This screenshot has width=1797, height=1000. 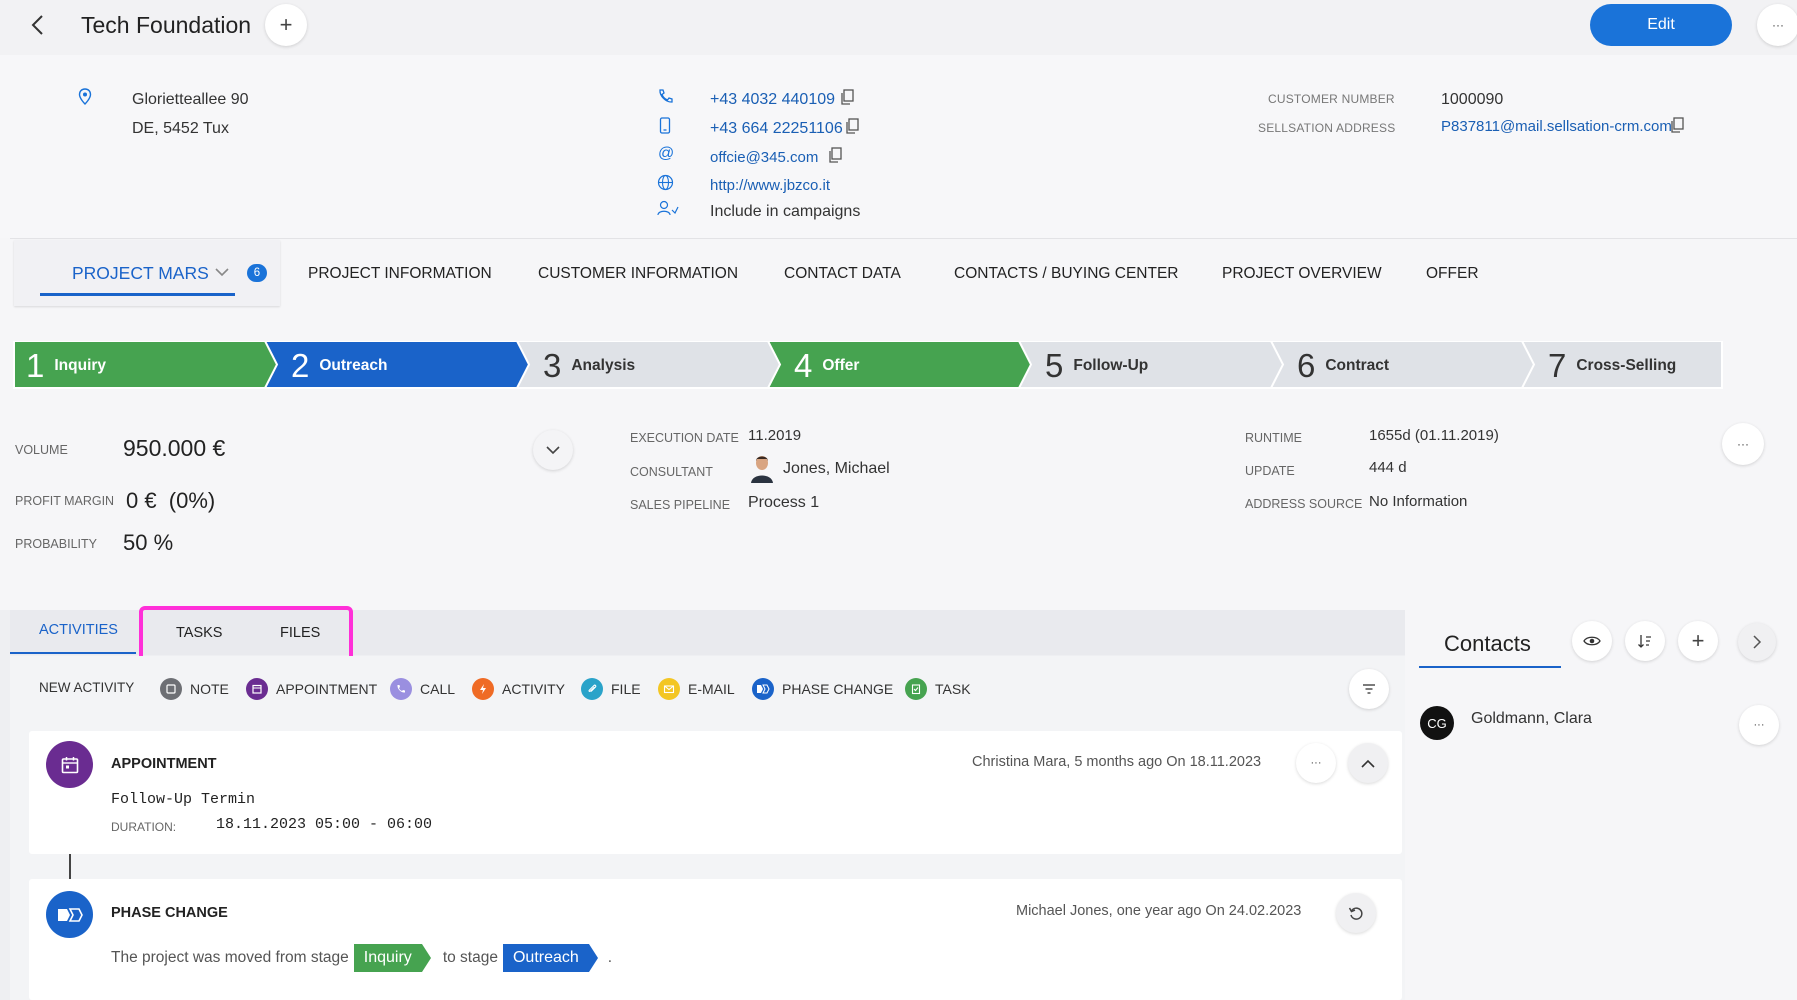 I want to click on expand-details-button, so click(x=553, y=450).